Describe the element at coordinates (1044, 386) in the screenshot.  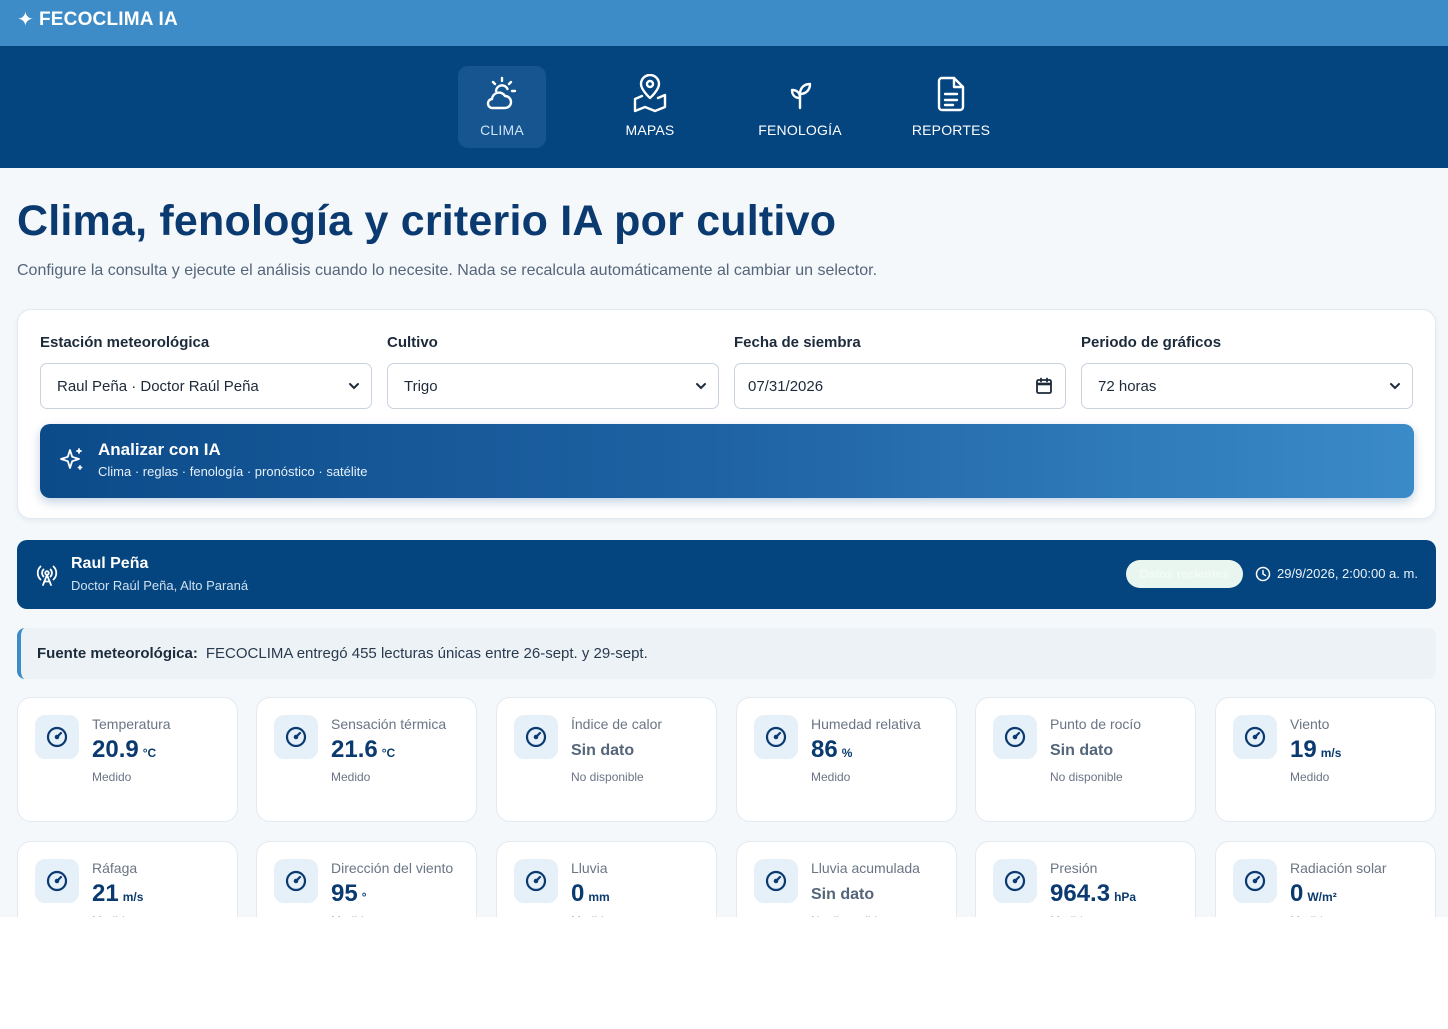
I see `calendar-icon` at that location.